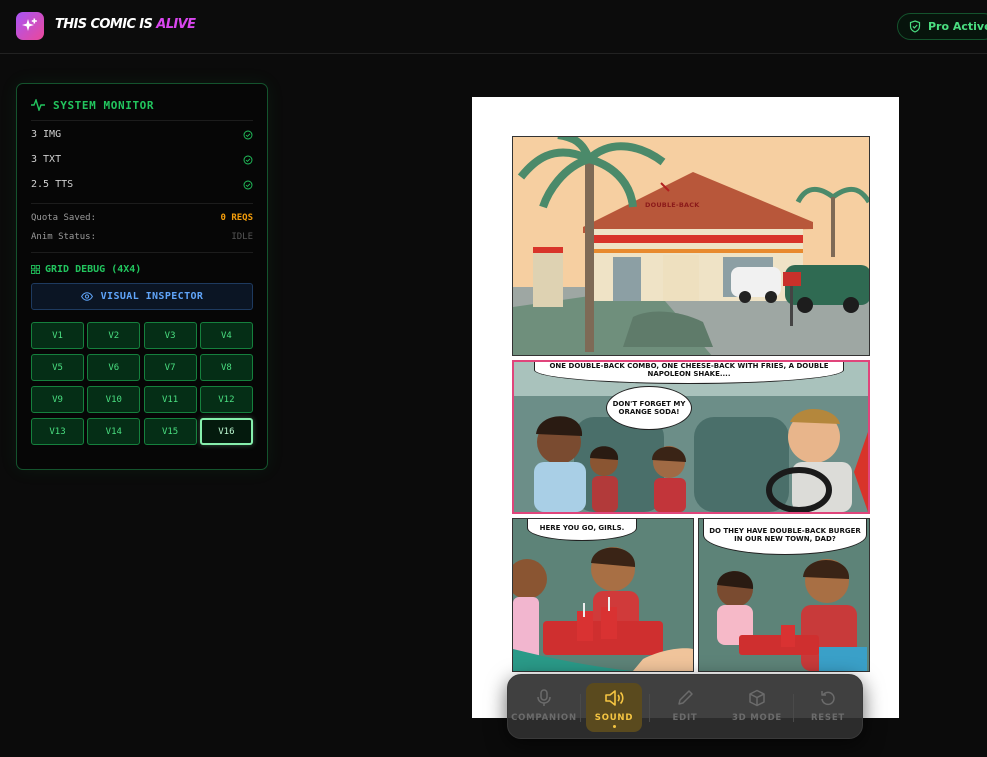 This screenshot has width=987, height=757. What do you see at coordinates (828, 707) in the screenshot?
I see `reset-button: RESET` at bounding box center [828, 707].